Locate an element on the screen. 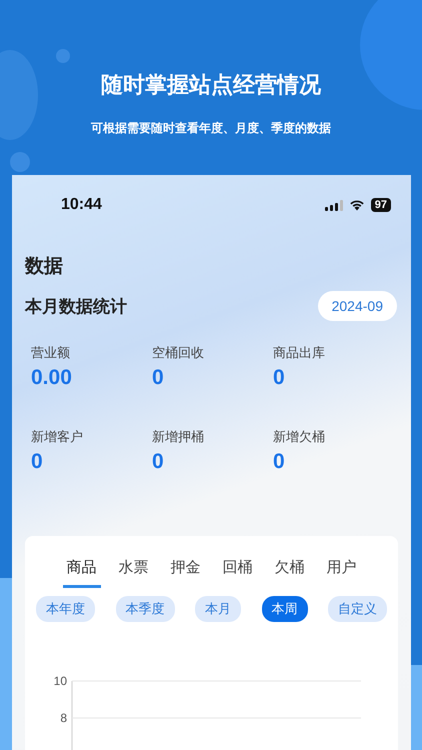 Image resolution: width=422 pixels, height=750 pixels. y-tick-label: 10 is located at coordinates (60, 681).